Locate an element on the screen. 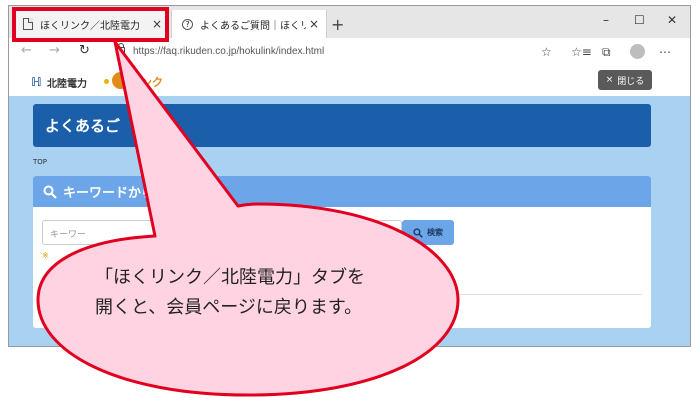 The height and width of the screenshot is (411, 699). callout-line-2: 開くと、会員ページに戻ります。 is located at coordinates (229, 307).